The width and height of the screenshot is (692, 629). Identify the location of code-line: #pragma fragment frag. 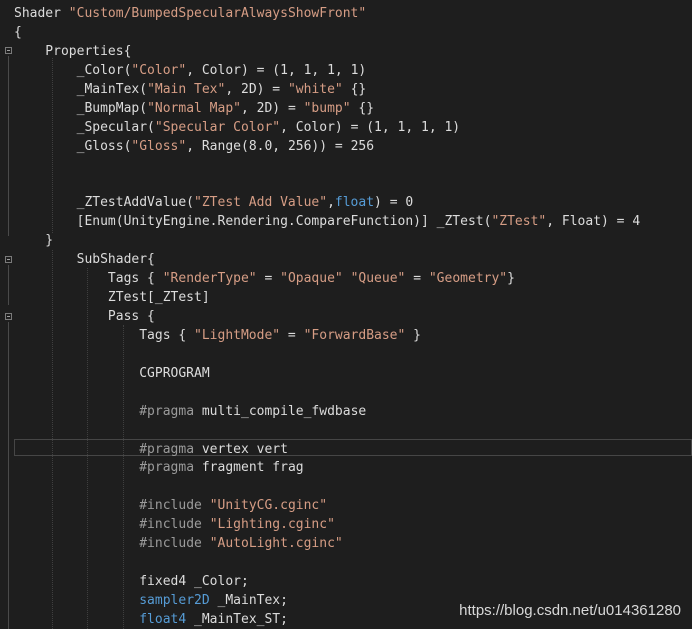
(159, 467).